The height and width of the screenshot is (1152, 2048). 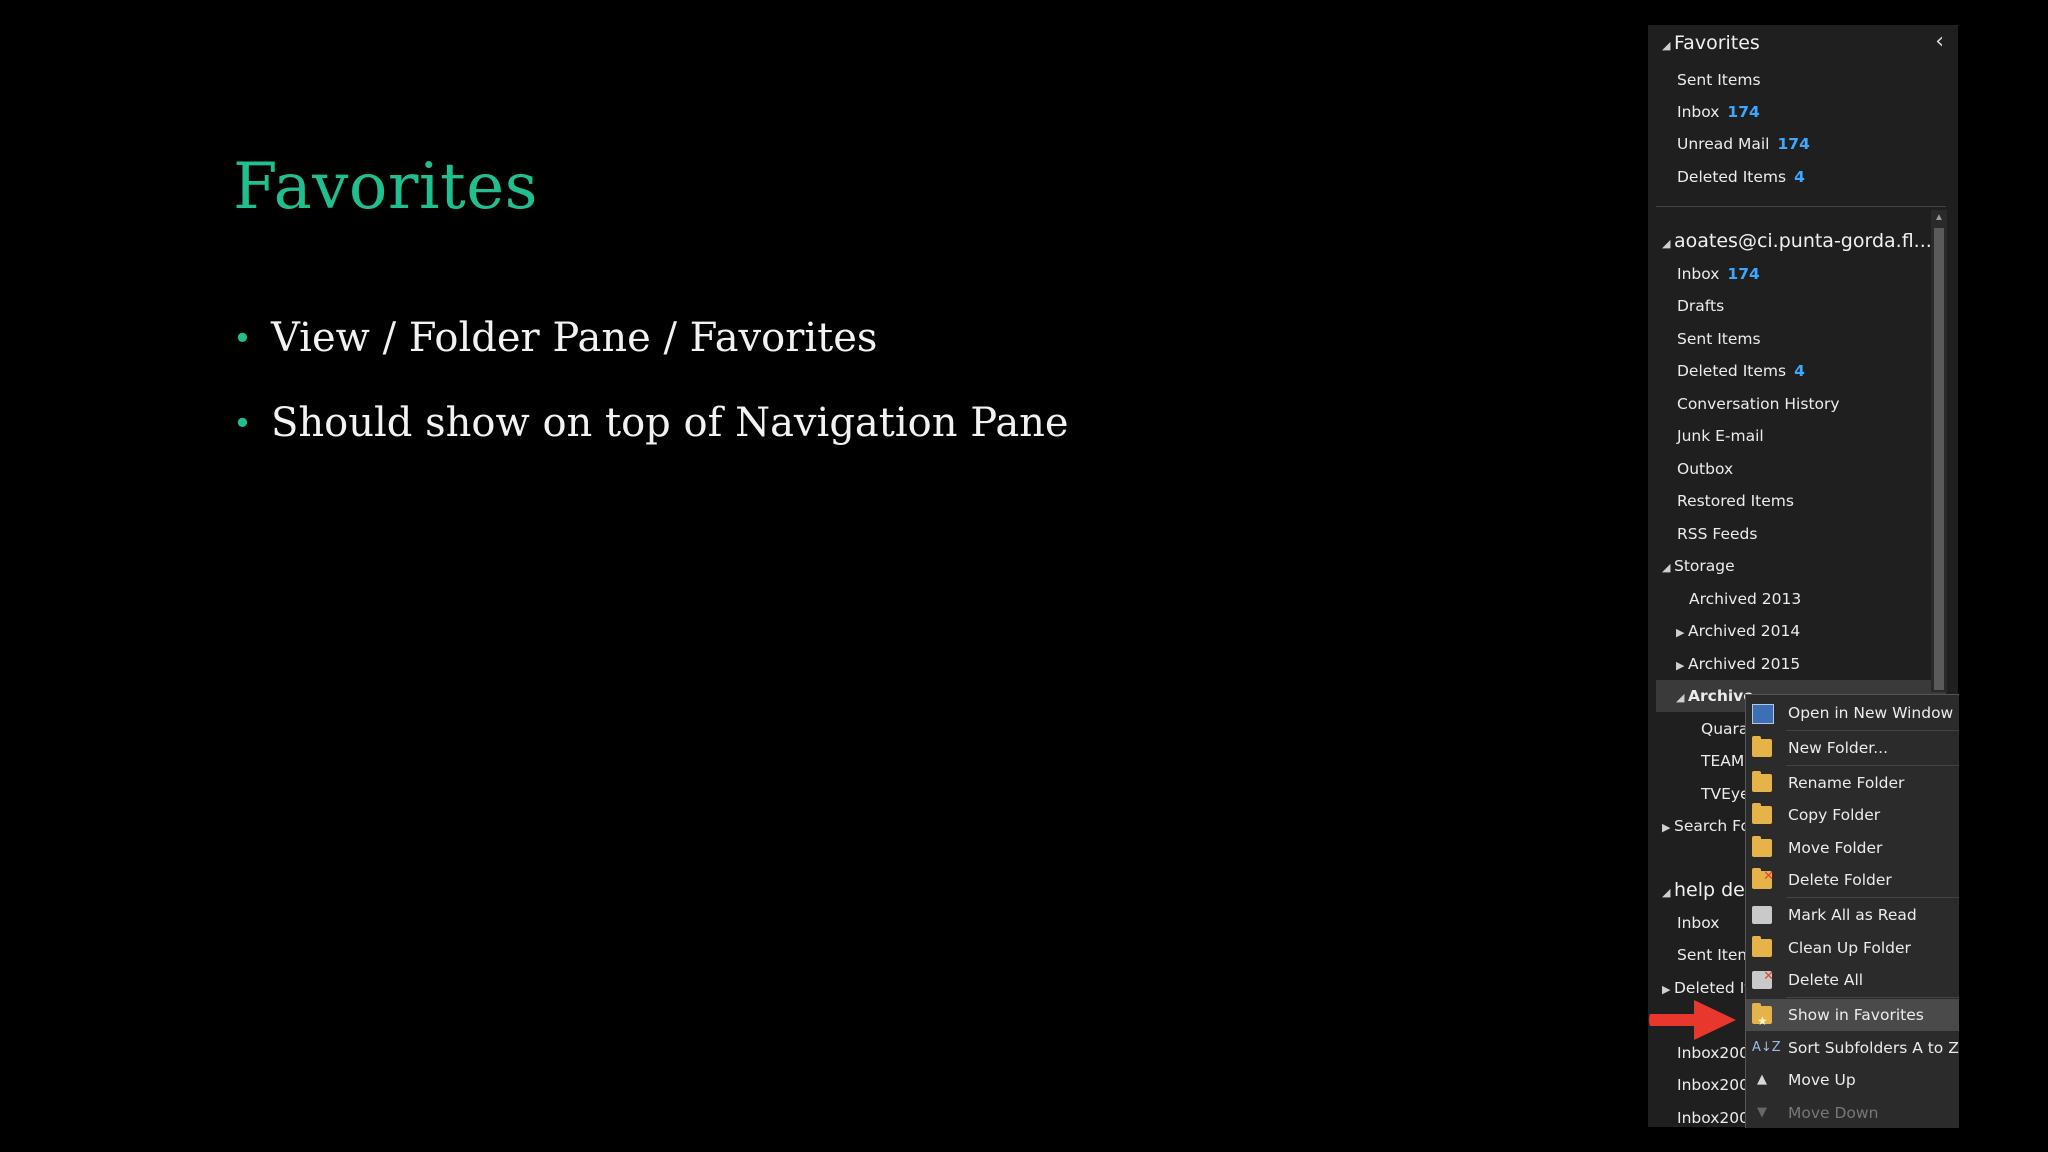 What do you see at coordinates (1817, 274) in the screenshot?
I see `folder-inbox: Inbox 174` at bounding box center [1817, 274].